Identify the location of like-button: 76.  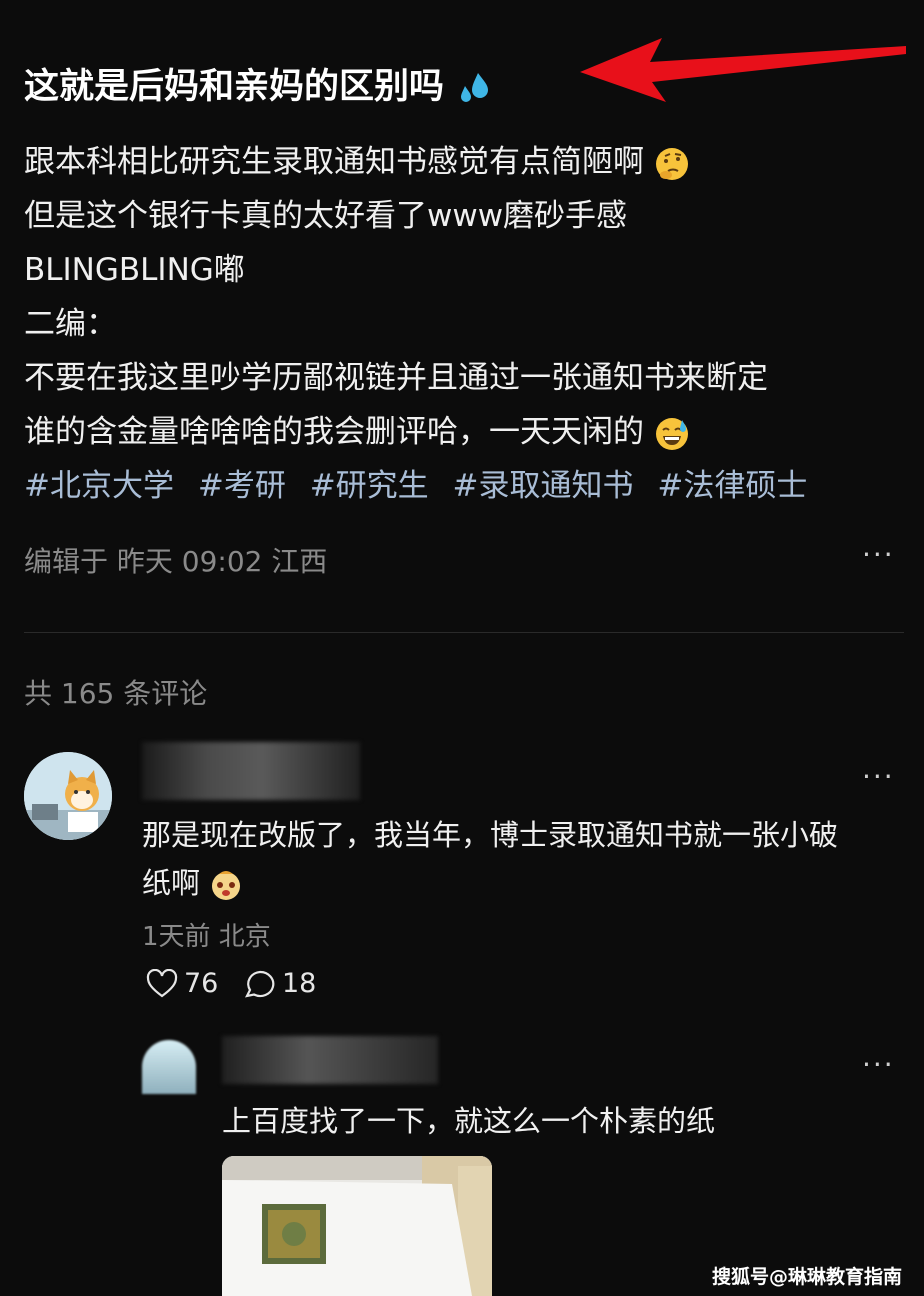
(182, 983).